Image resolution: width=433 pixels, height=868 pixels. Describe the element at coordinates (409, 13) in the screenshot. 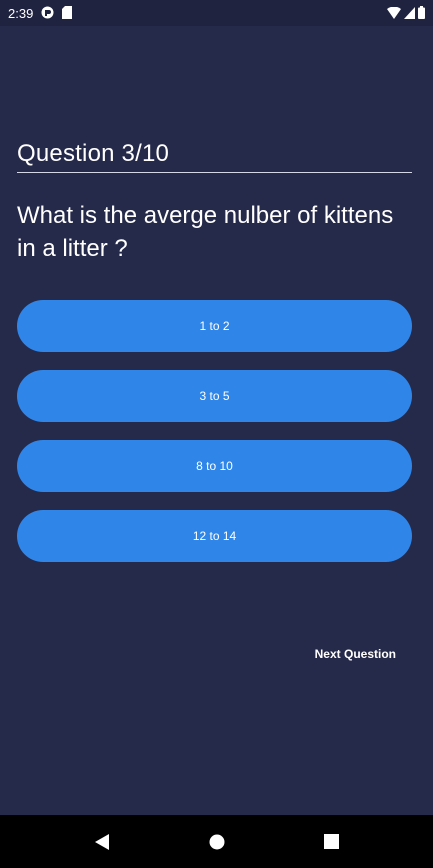

I see `signal-icon` at that location.